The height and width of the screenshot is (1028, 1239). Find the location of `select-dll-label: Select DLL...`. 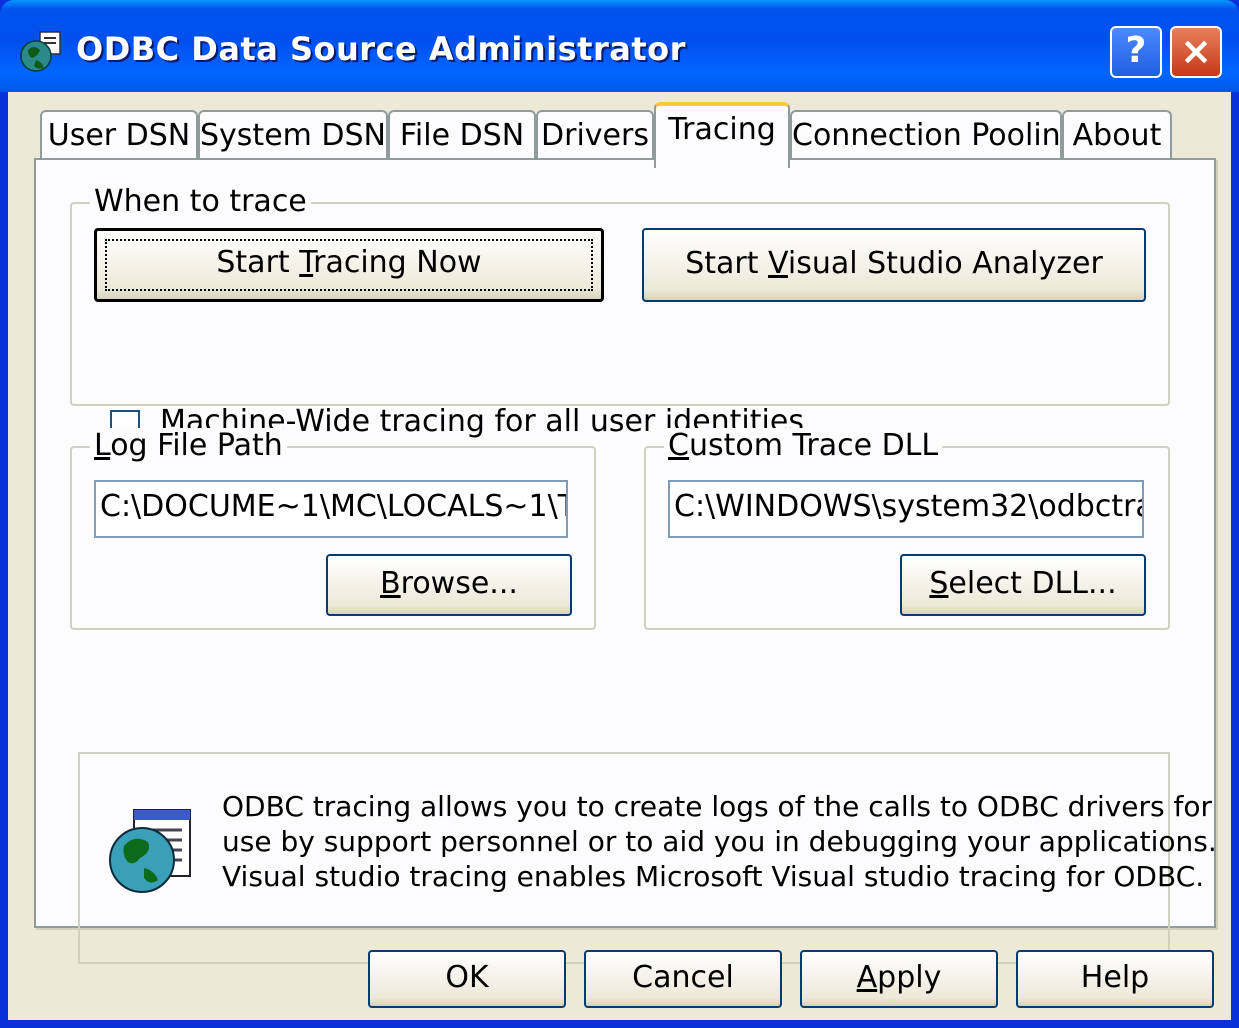

select-dll-label: Select DLL... is located at coordinates (1023, 583).